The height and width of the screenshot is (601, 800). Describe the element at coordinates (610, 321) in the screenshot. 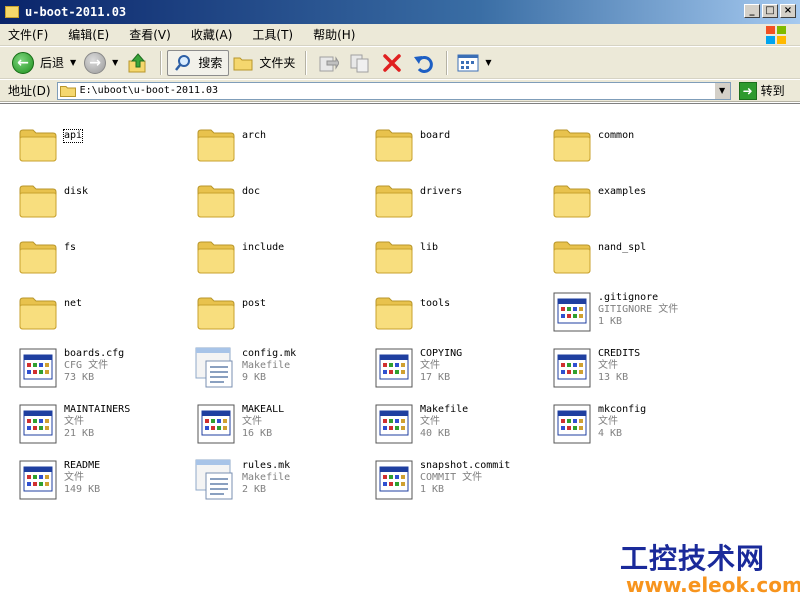

I see `item-size: 1 KB` at that location.